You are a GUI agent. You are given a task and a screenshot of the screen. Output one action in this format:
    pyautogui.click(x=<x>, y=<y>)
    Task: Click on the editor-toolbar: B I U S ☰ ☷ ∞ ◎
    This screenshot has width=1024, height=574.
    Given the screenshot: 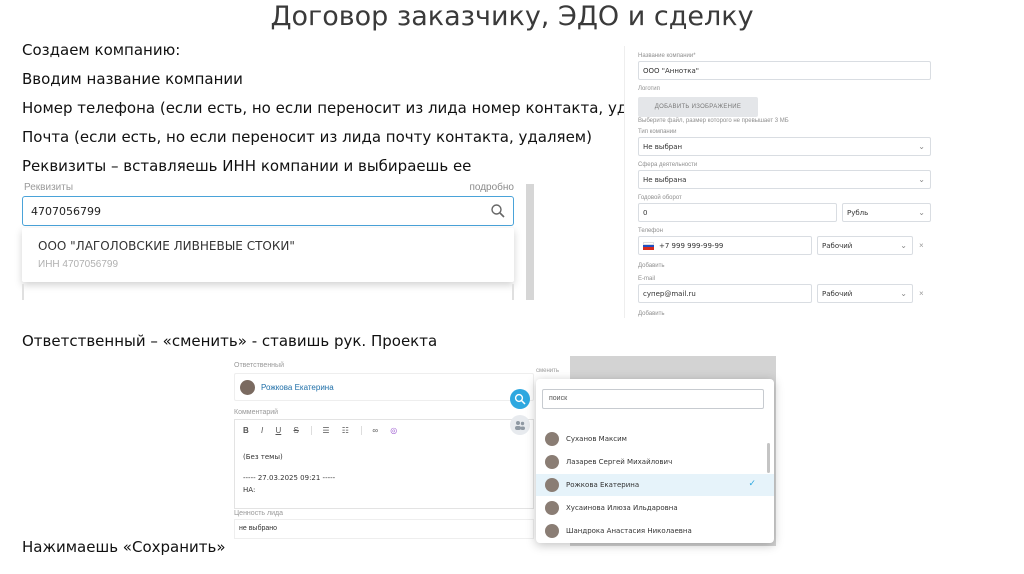 What is the action you would take?
    pyautogui.click(x=325, y=431)
    